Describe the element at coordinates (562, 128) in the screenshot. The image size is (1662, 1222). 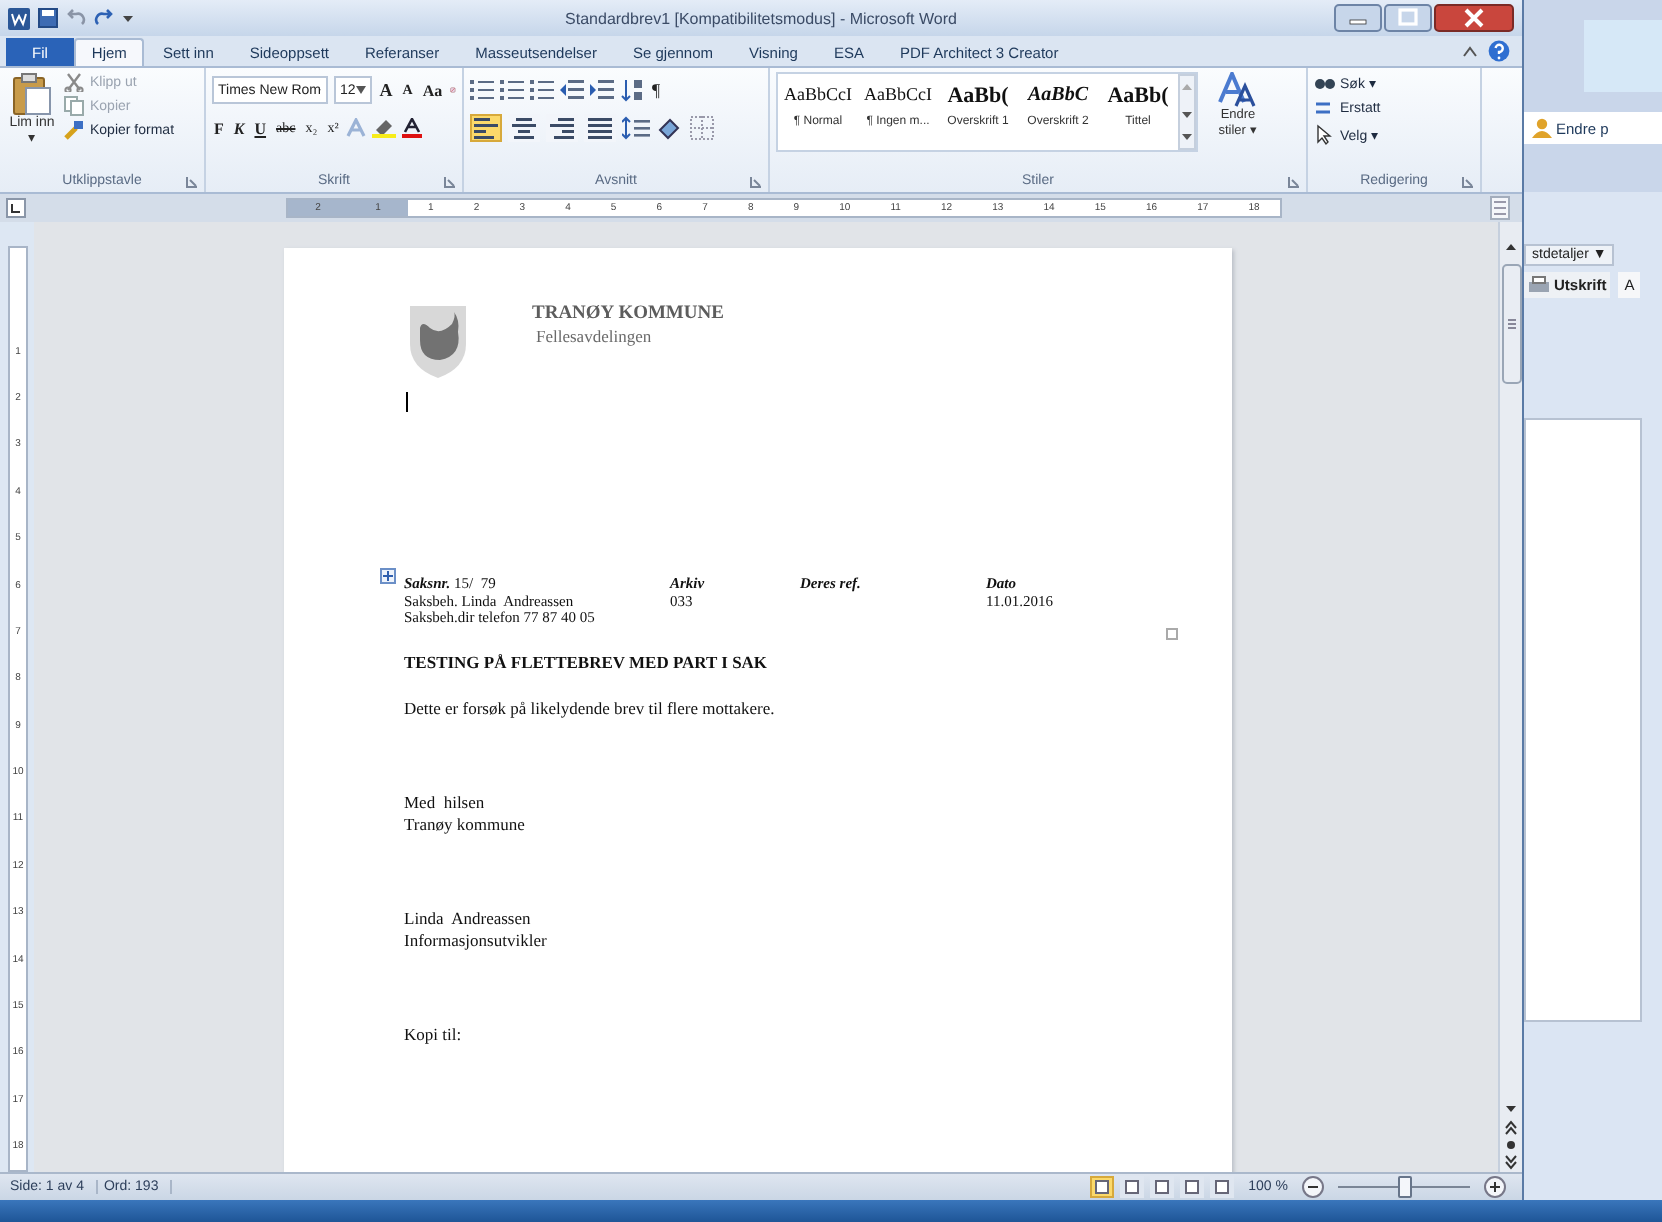
I see `align-right-button` at that location.